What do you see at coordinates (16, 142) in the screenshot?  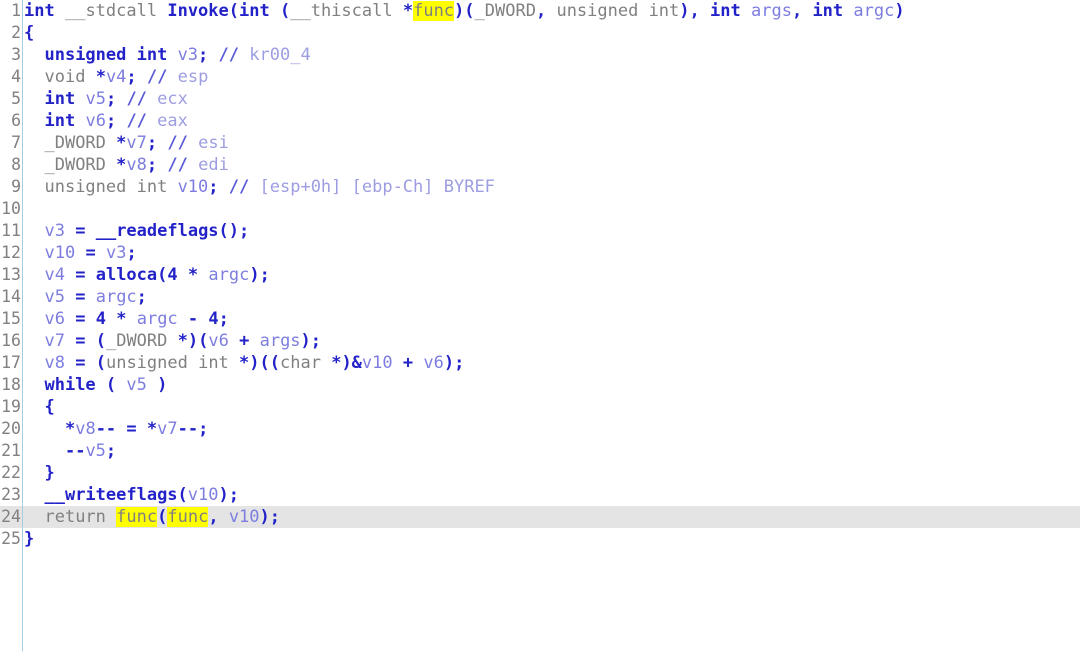 I see `line-number: 7` at bounding box center [16, 142].